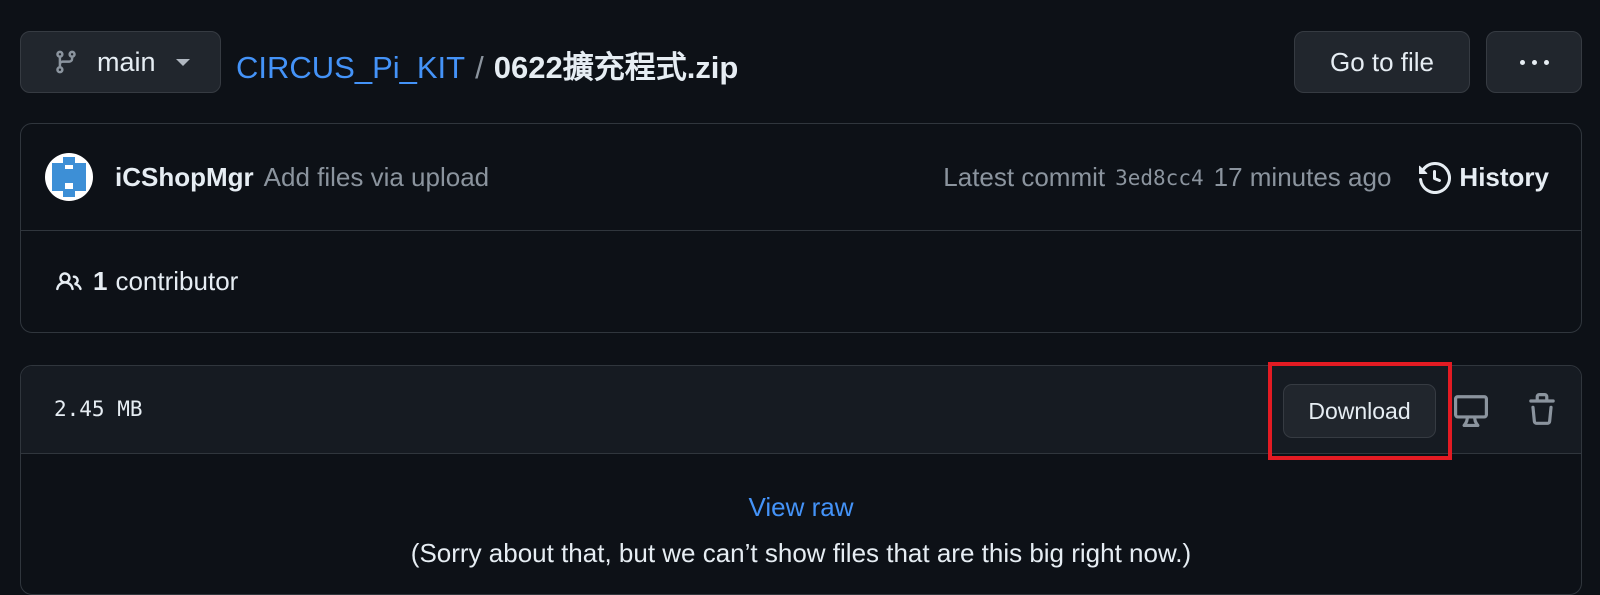 Image resolution: width=1600 pixels, height=595 pixels. What do you see at coordinates (98, 409) in the screenshot?
I see `file-size: 2.45 MB` at bounding box center [98, 409].